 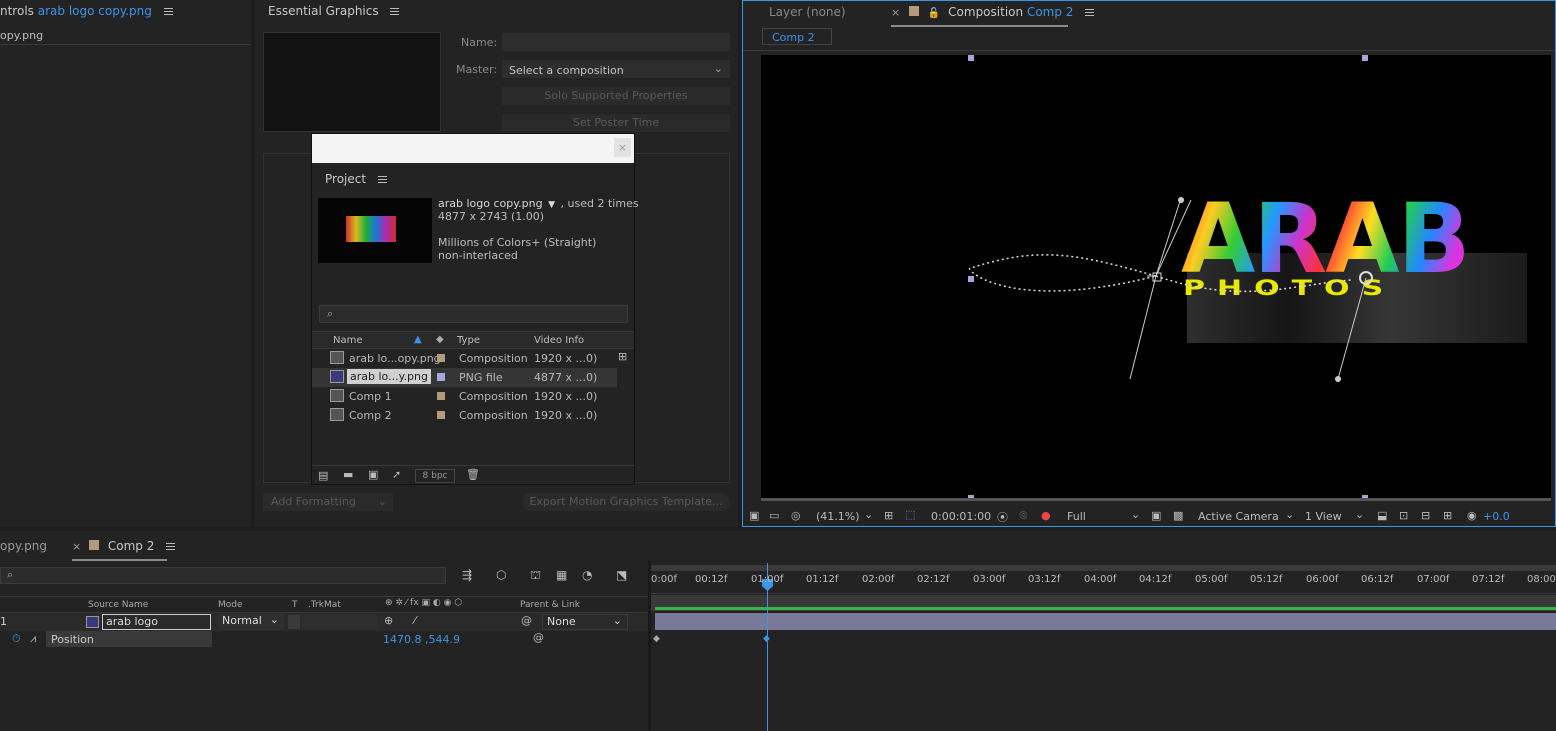 What do you see at coordinates (295, 605) in the screenshot?
I see `column-t: T` at bounding box center [295, 605].